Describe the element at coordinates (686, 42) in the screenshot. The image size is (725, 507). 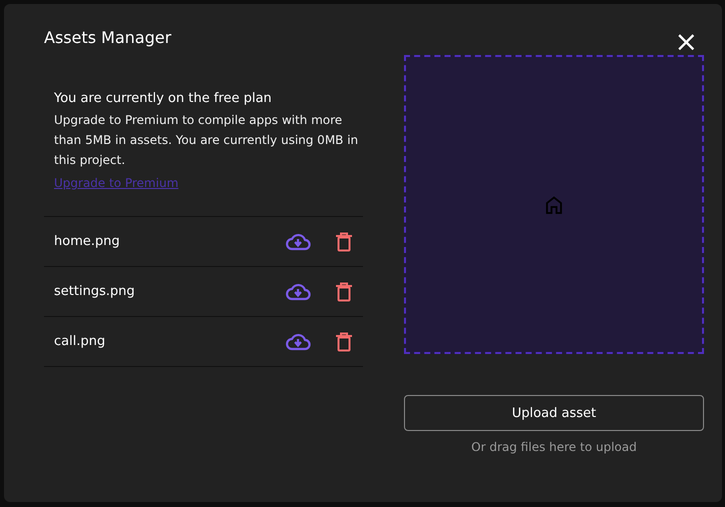
I see `close-button: ×` at that location.